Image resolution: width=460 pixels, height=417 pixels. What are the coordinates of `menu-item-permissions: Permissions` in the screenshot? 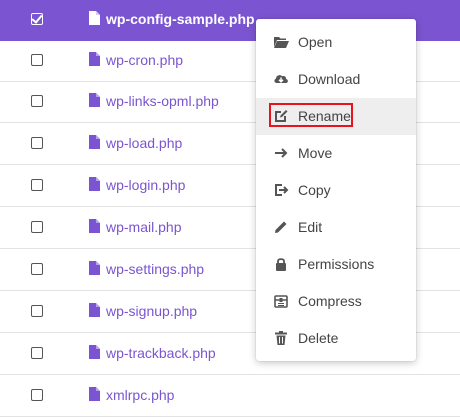 It's located at (336, 264).